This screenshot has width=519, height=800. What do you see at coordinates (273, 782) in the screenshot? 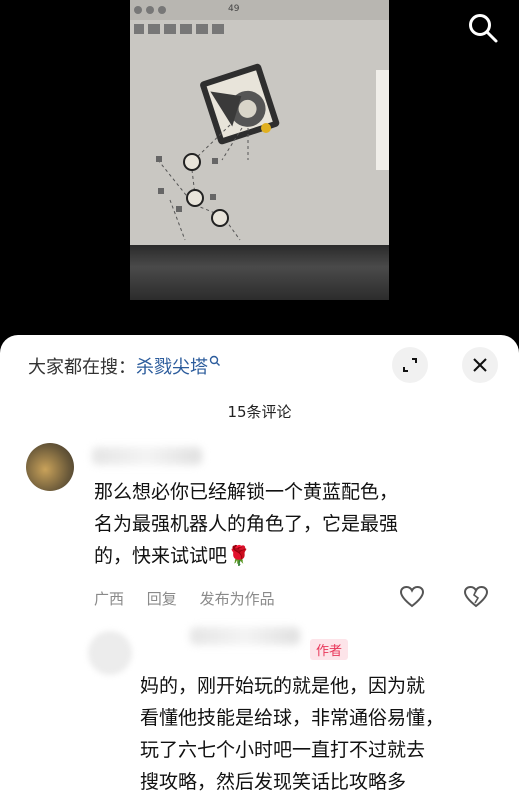
I see `reply-line: 搜攻略，然后发现笑话比攻略多` at bounding box center [273, 782].